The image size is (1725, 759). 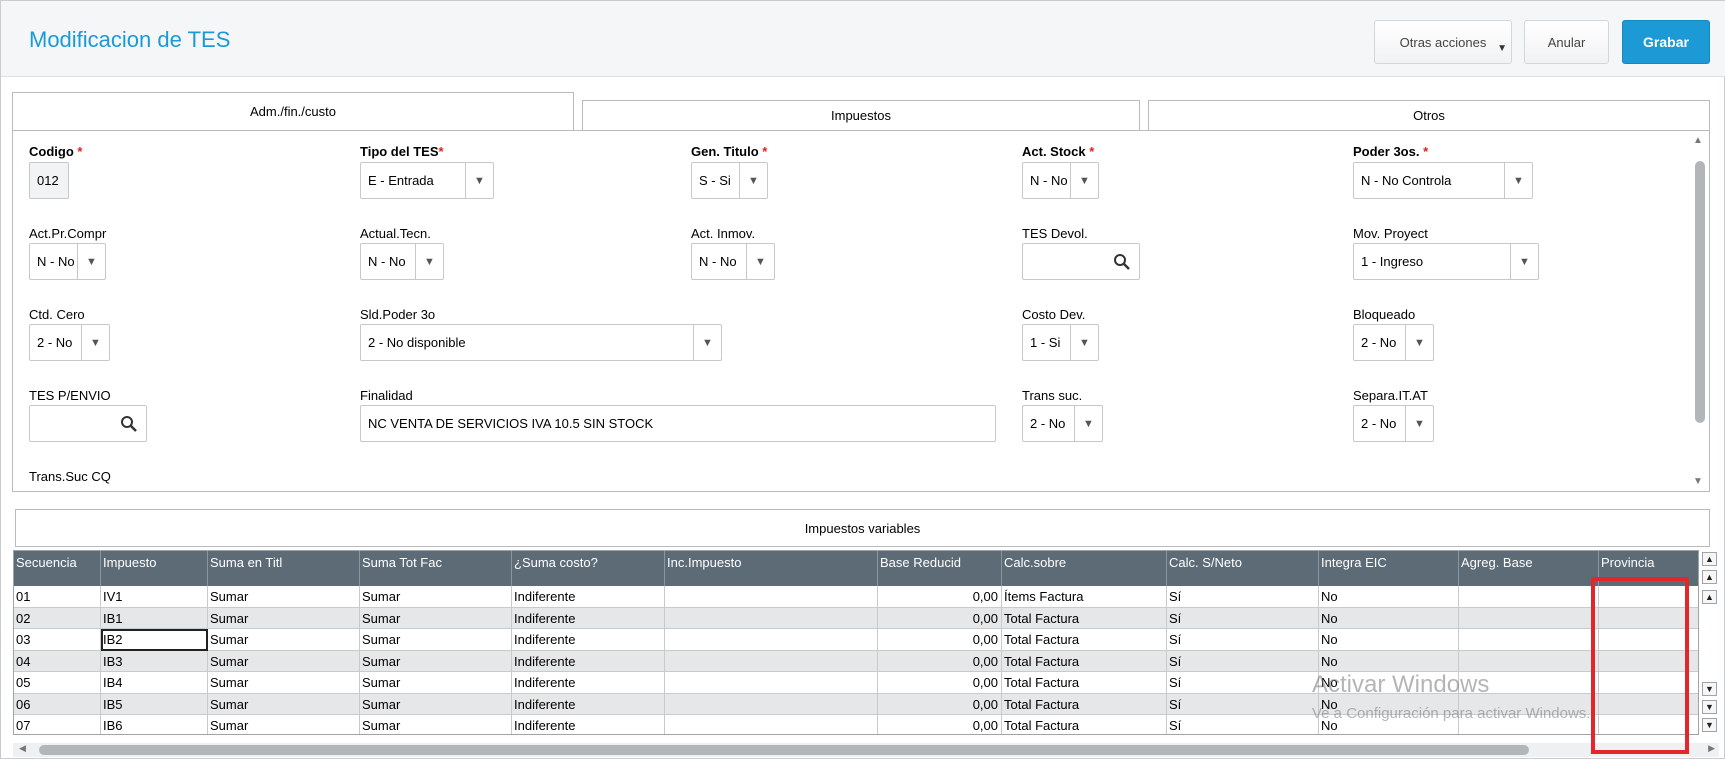 I want to click on scroll-left-icon: ◀, so click(x=22, y=748).